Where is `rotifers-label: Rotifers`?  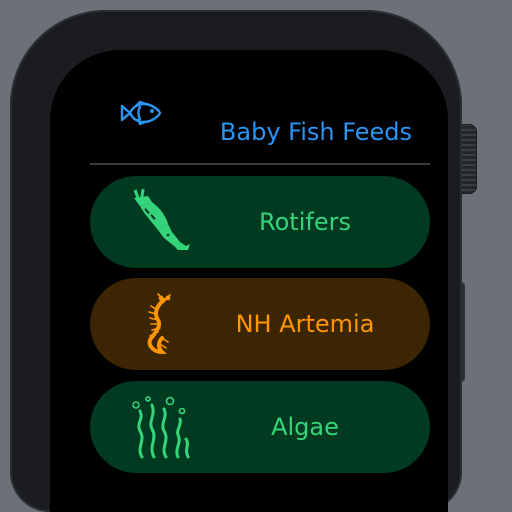
rotifers-label: Rotifers is located at coordinates (305, 222).